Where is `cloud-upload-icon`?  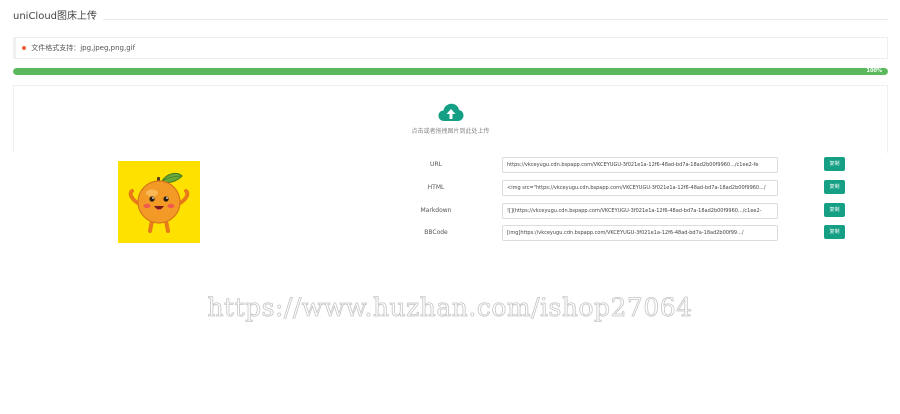
cloud-upload-icon is located at coordinates (451, 112).